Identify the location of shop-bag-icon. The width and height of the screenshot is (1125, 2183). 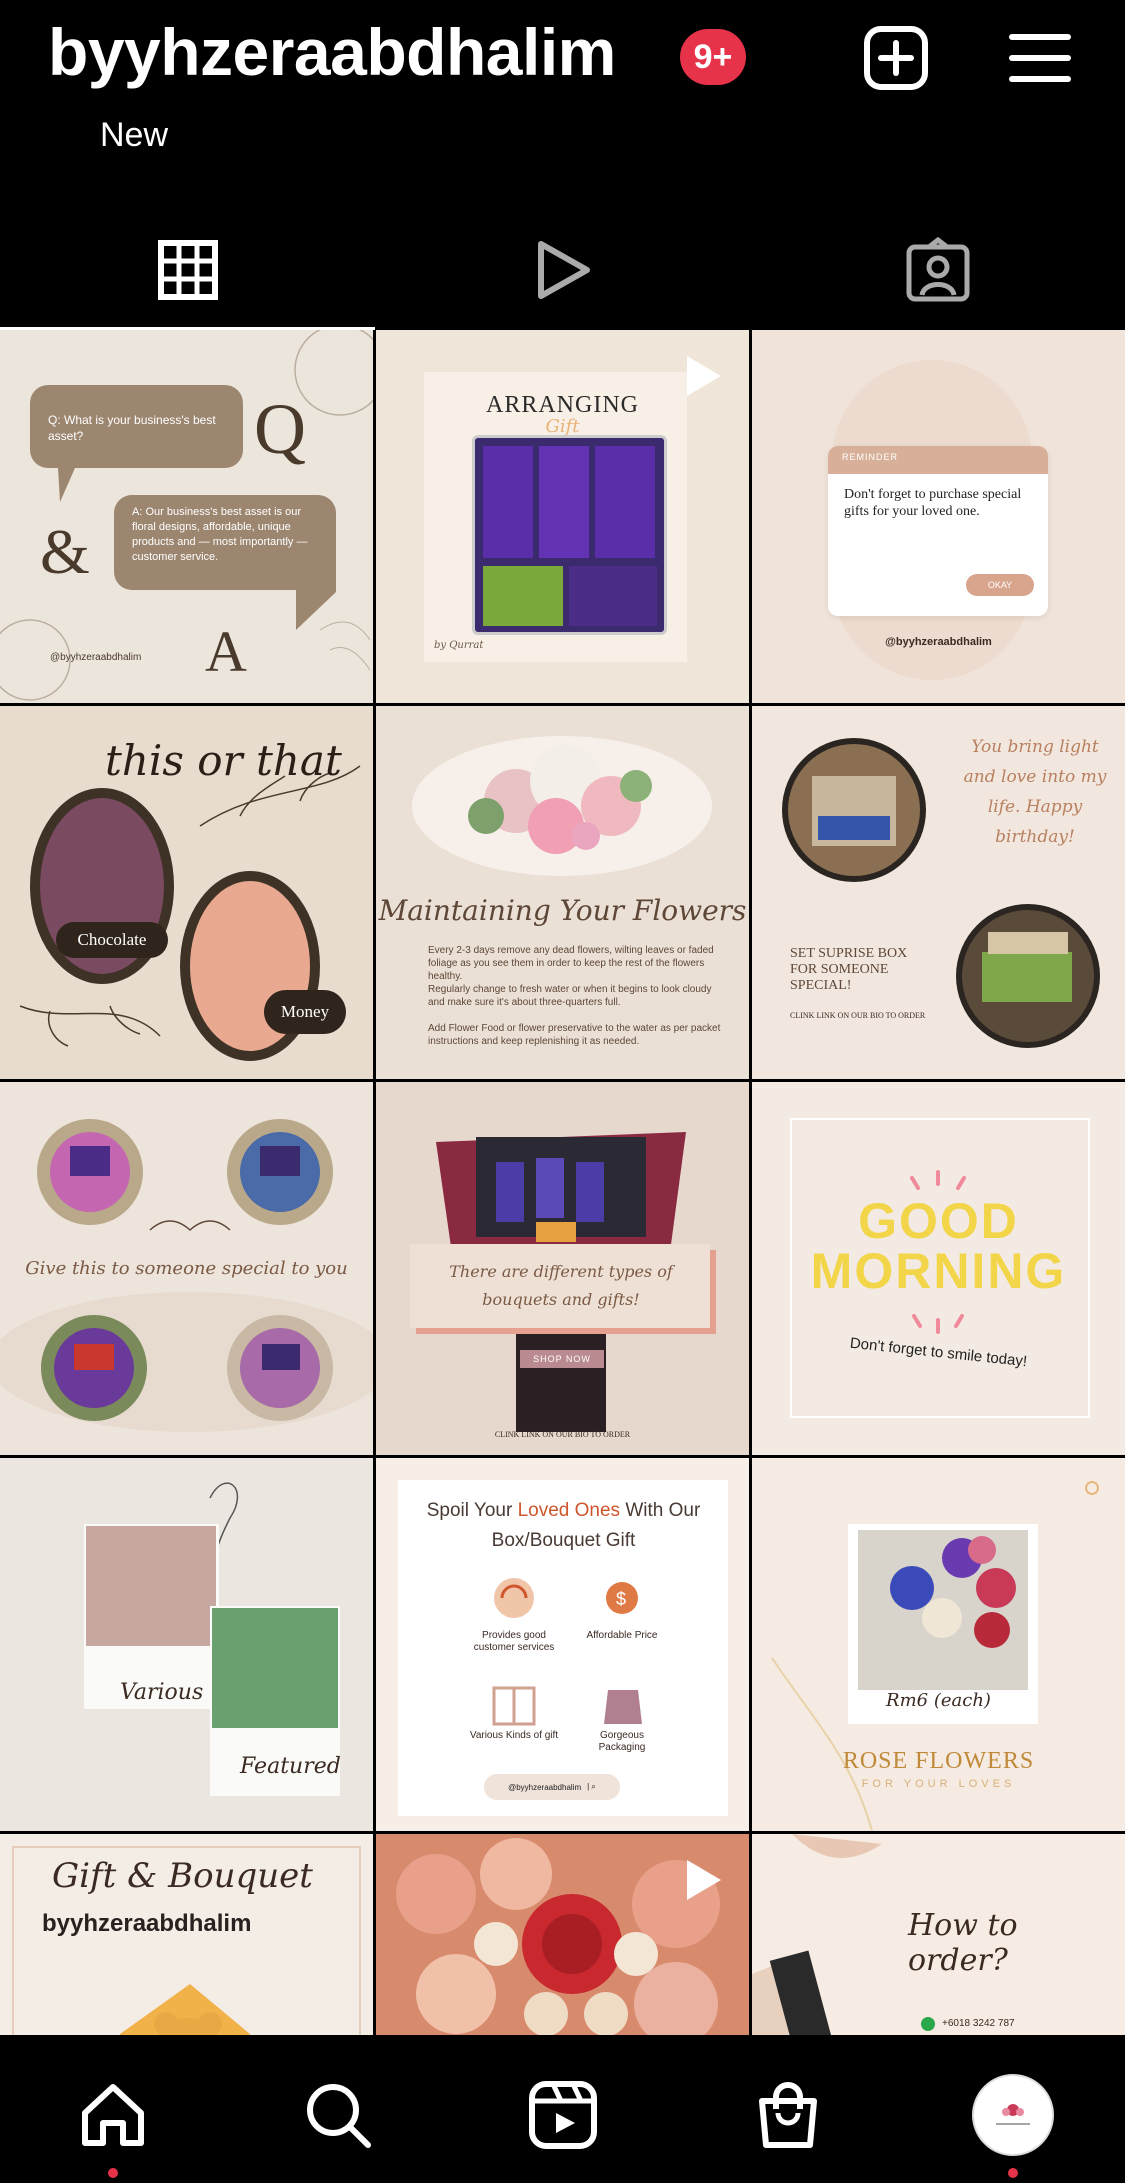
(787, 2115).